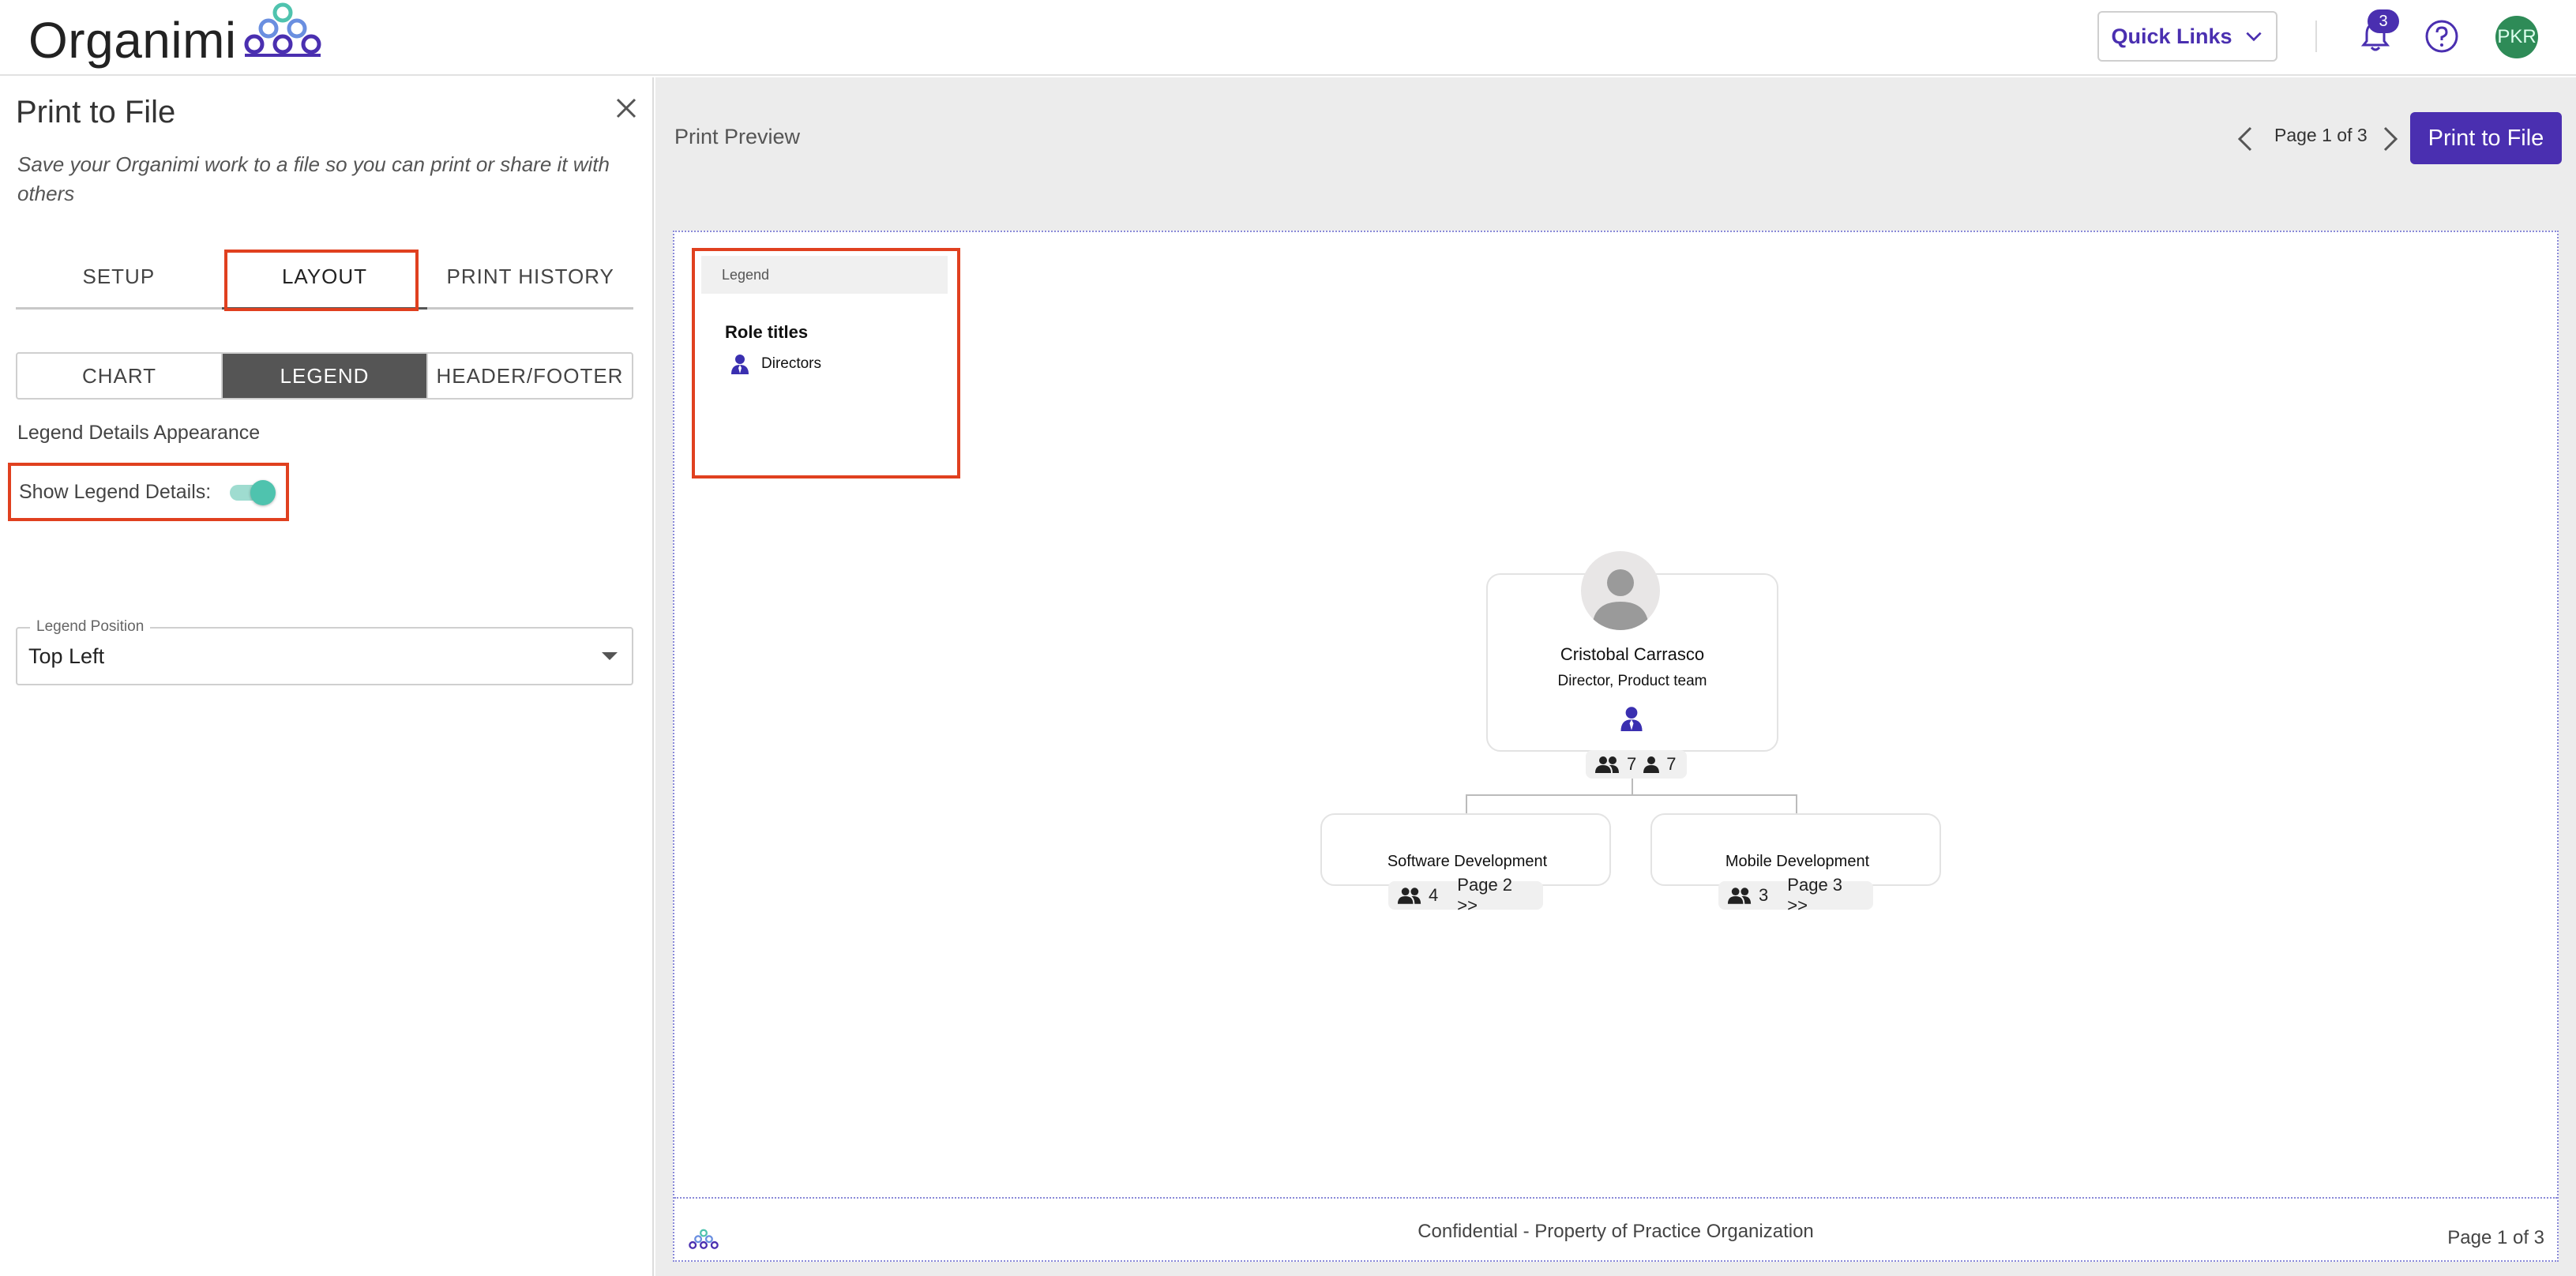 The image size is (2576, 1276). Describe the element at coordinates (530, 276) in the screenshot. I see `tab-print-history: PRINT HISTORY` at that location.